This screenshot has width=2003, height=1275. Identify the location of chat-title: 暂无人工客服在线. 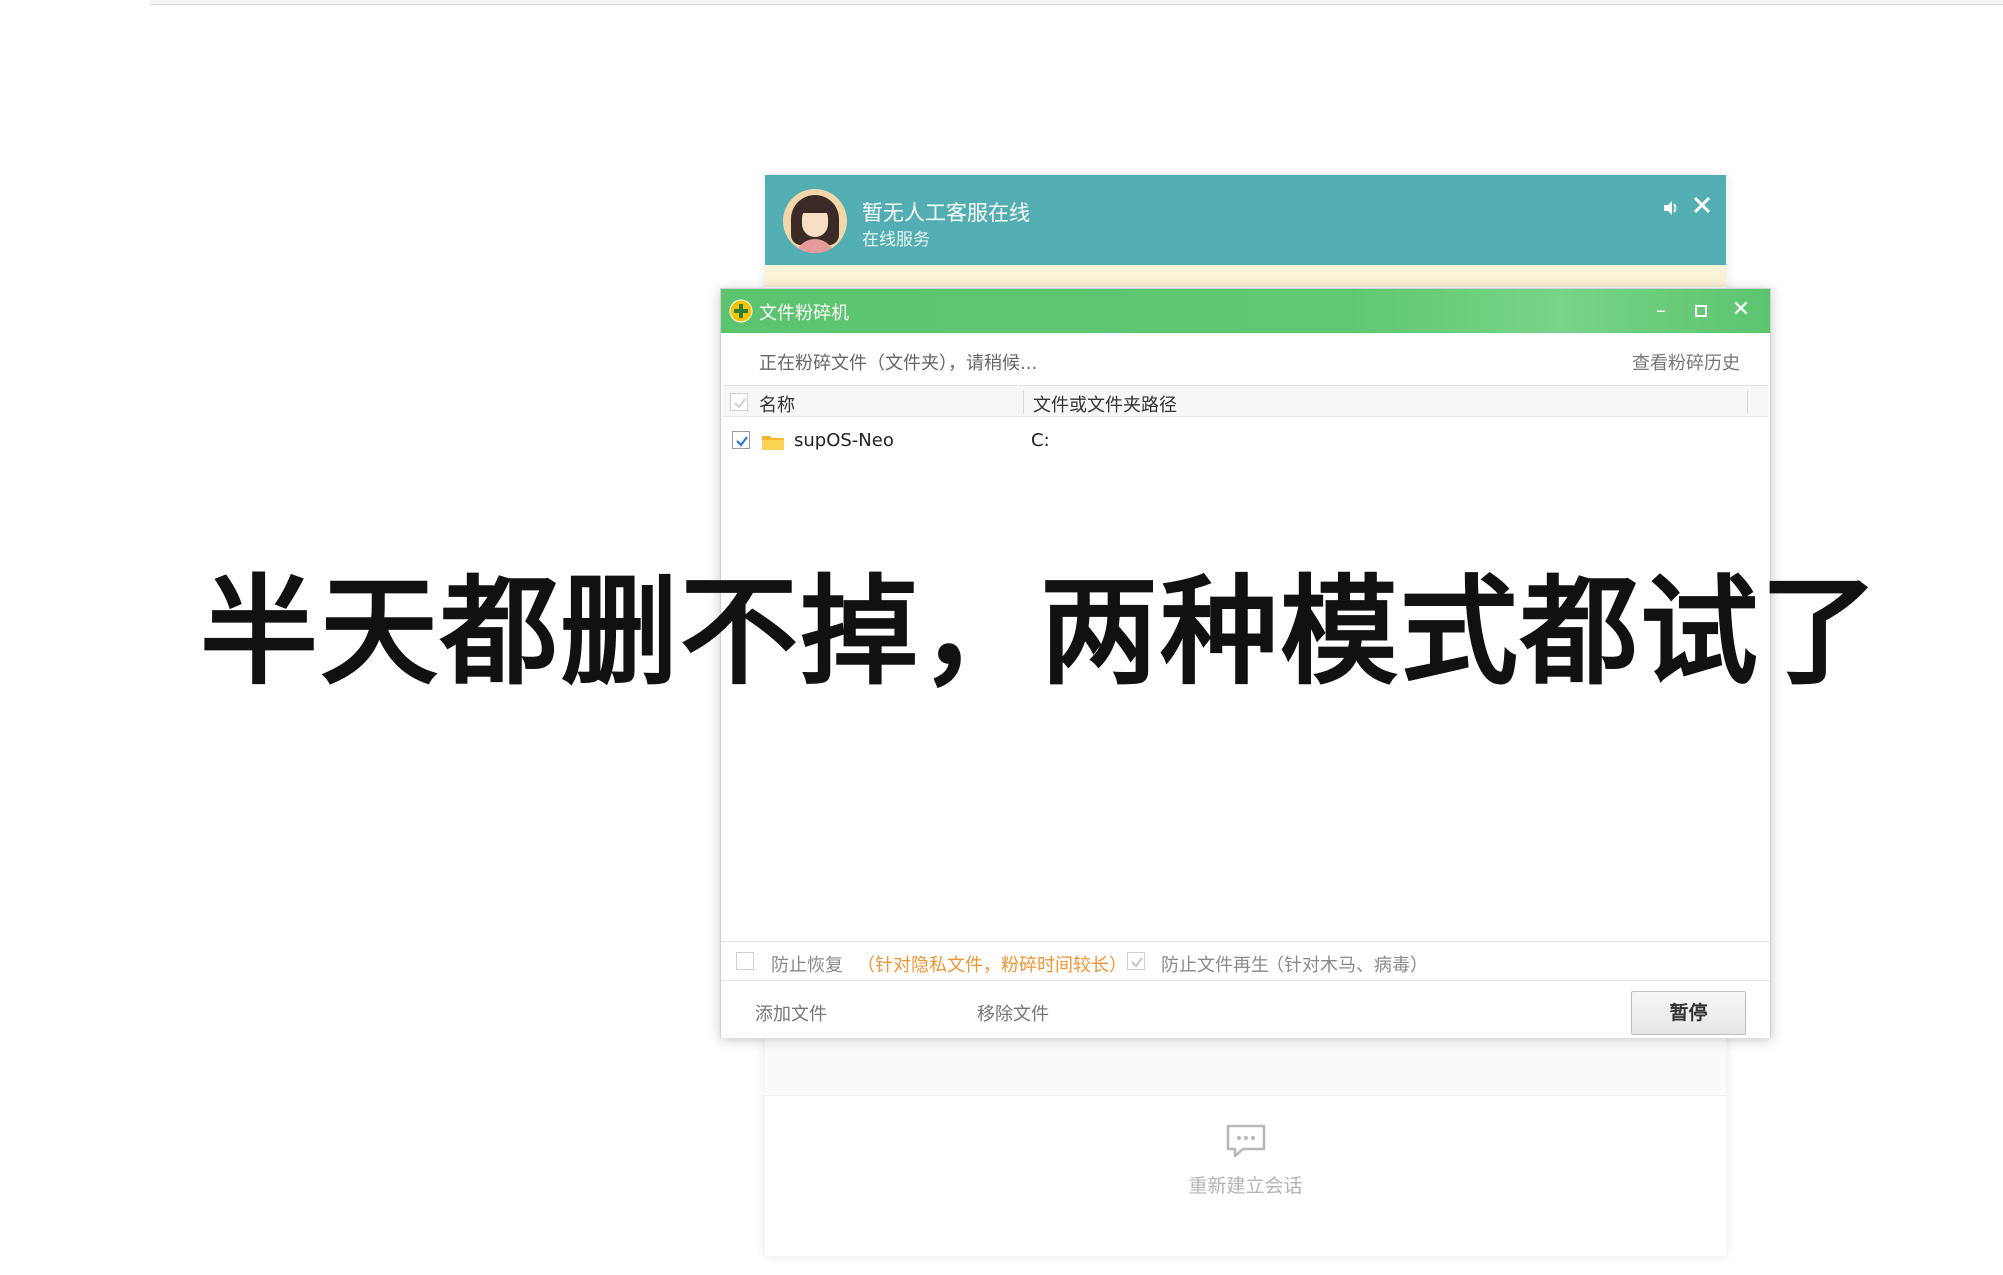
(946, 213).